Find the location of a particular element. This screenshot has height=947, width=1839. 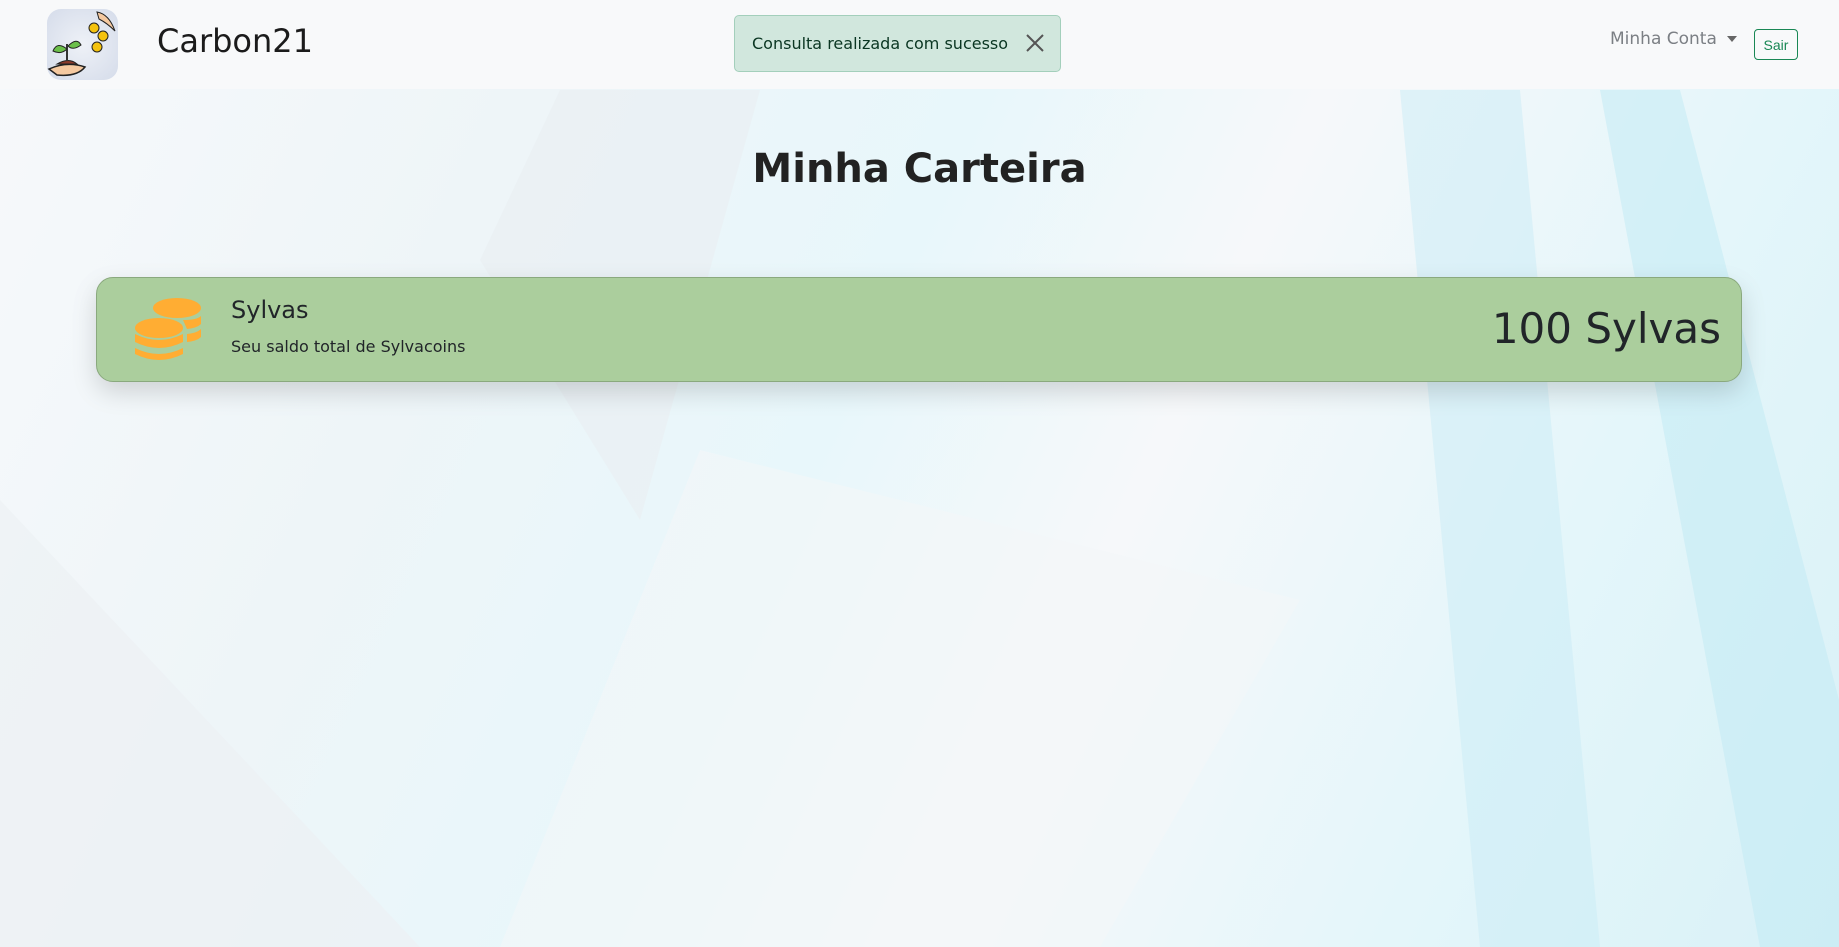

chevron-down-icon is located at coordinates (1731, 39).